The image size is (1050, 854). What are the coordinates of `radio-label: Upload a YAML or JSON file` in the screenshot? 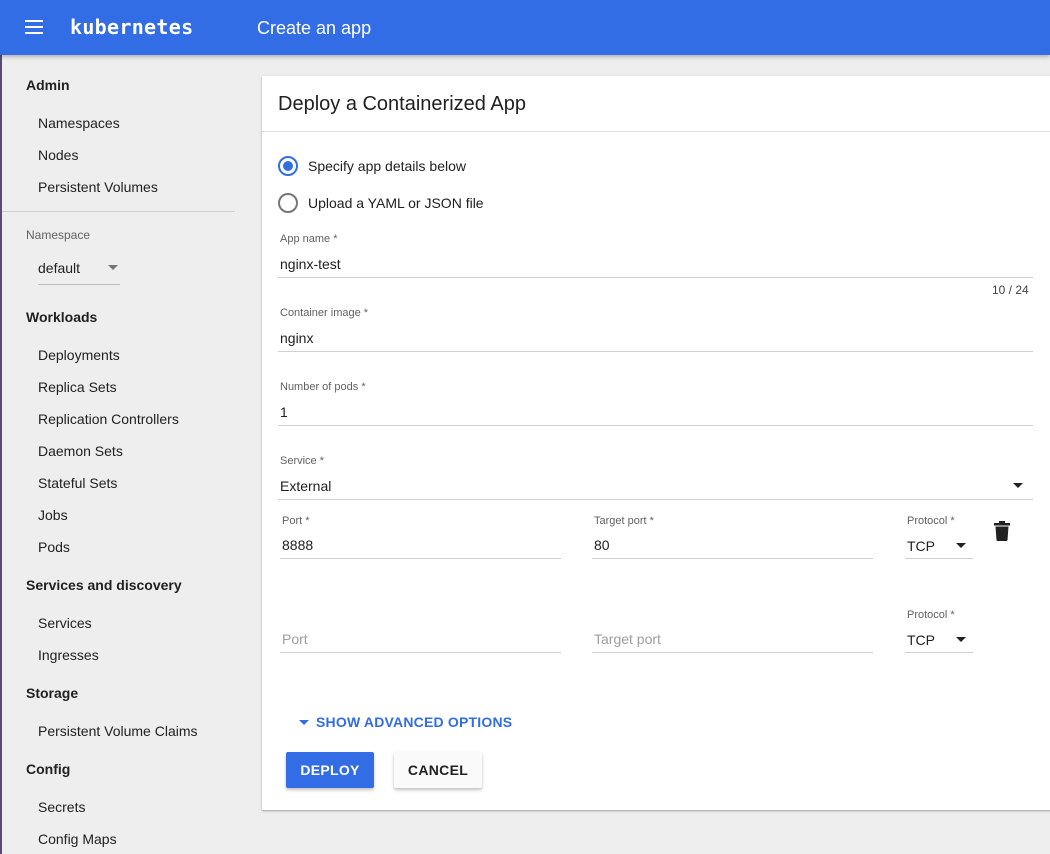 It's located at (396, 203).